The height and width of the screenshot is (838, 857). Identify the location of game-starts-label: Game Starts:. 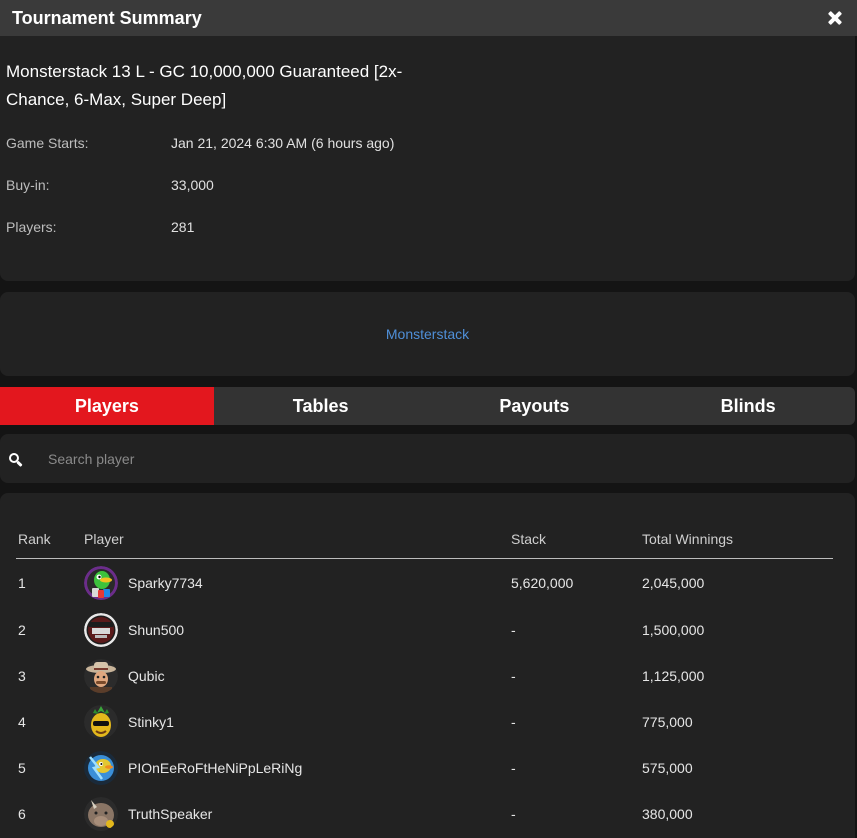
(47, 143).